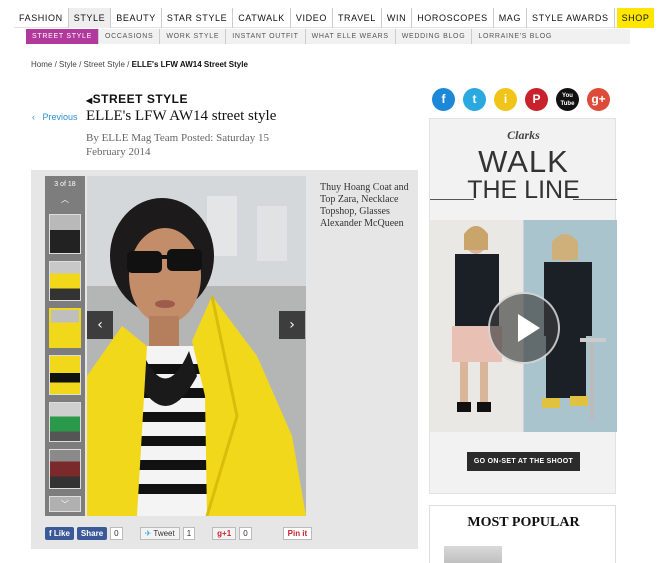 The image size is (660, 563). I want to click on chevron-up-icon: ︿, so click(65, 199).